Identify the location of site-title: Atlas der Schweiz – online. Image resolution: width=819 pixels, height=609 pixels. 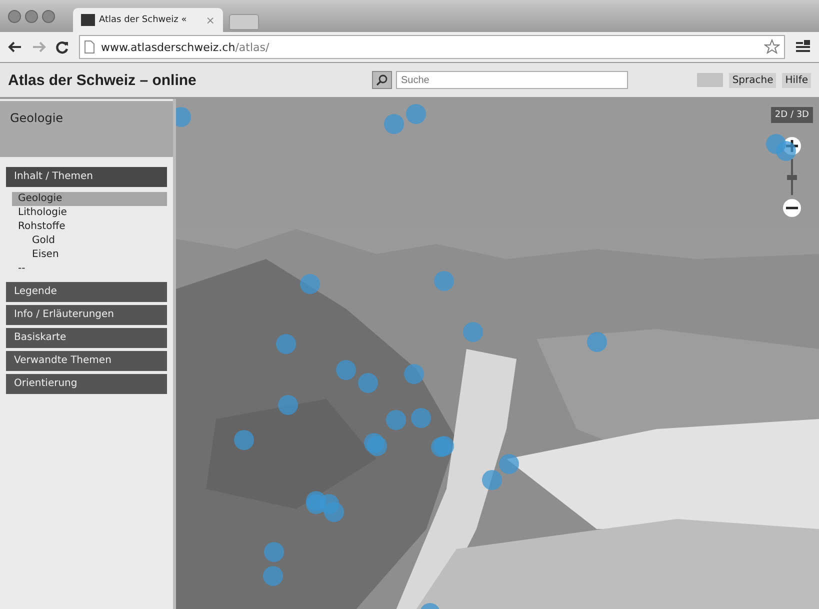
(103, 80).